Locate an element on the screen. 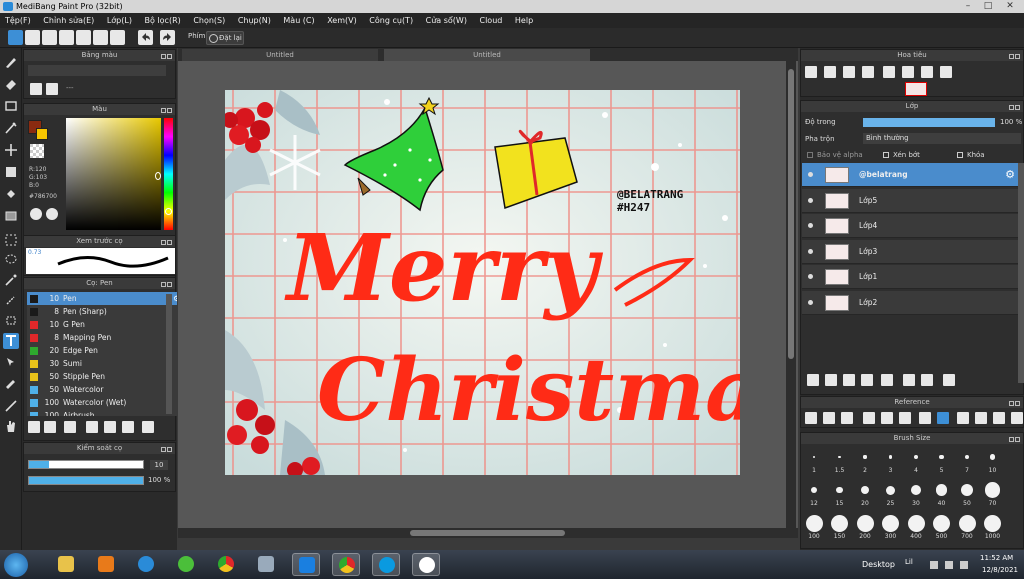 The height and width of the screenshot is (579, 1024). layer-new-icon is located at coordinates (813, 380).